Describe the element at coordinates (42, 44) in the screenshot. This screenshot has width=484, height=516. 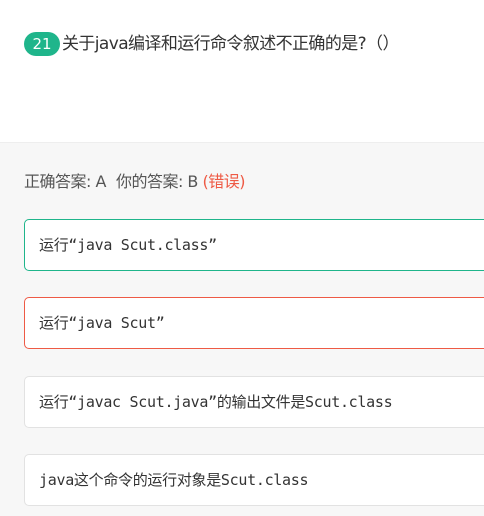
I see `question-number-badge: 21` at that location.